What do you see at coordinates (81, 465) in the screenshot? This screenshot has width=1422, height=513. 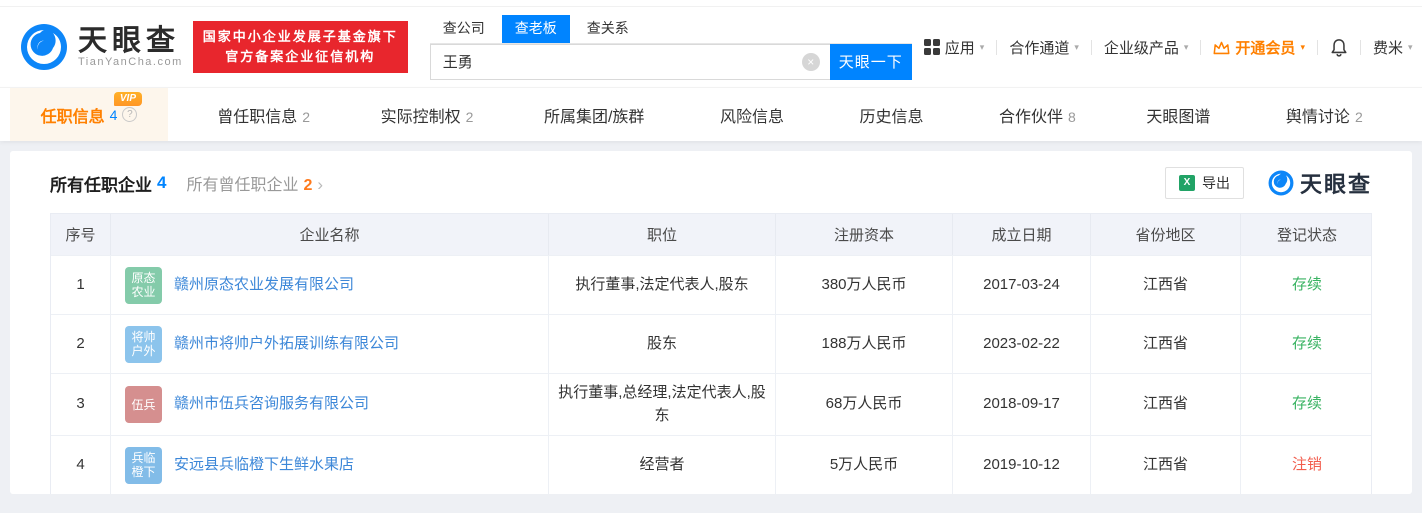 I see `cell-no: 4` at bounding box center [81, 465].